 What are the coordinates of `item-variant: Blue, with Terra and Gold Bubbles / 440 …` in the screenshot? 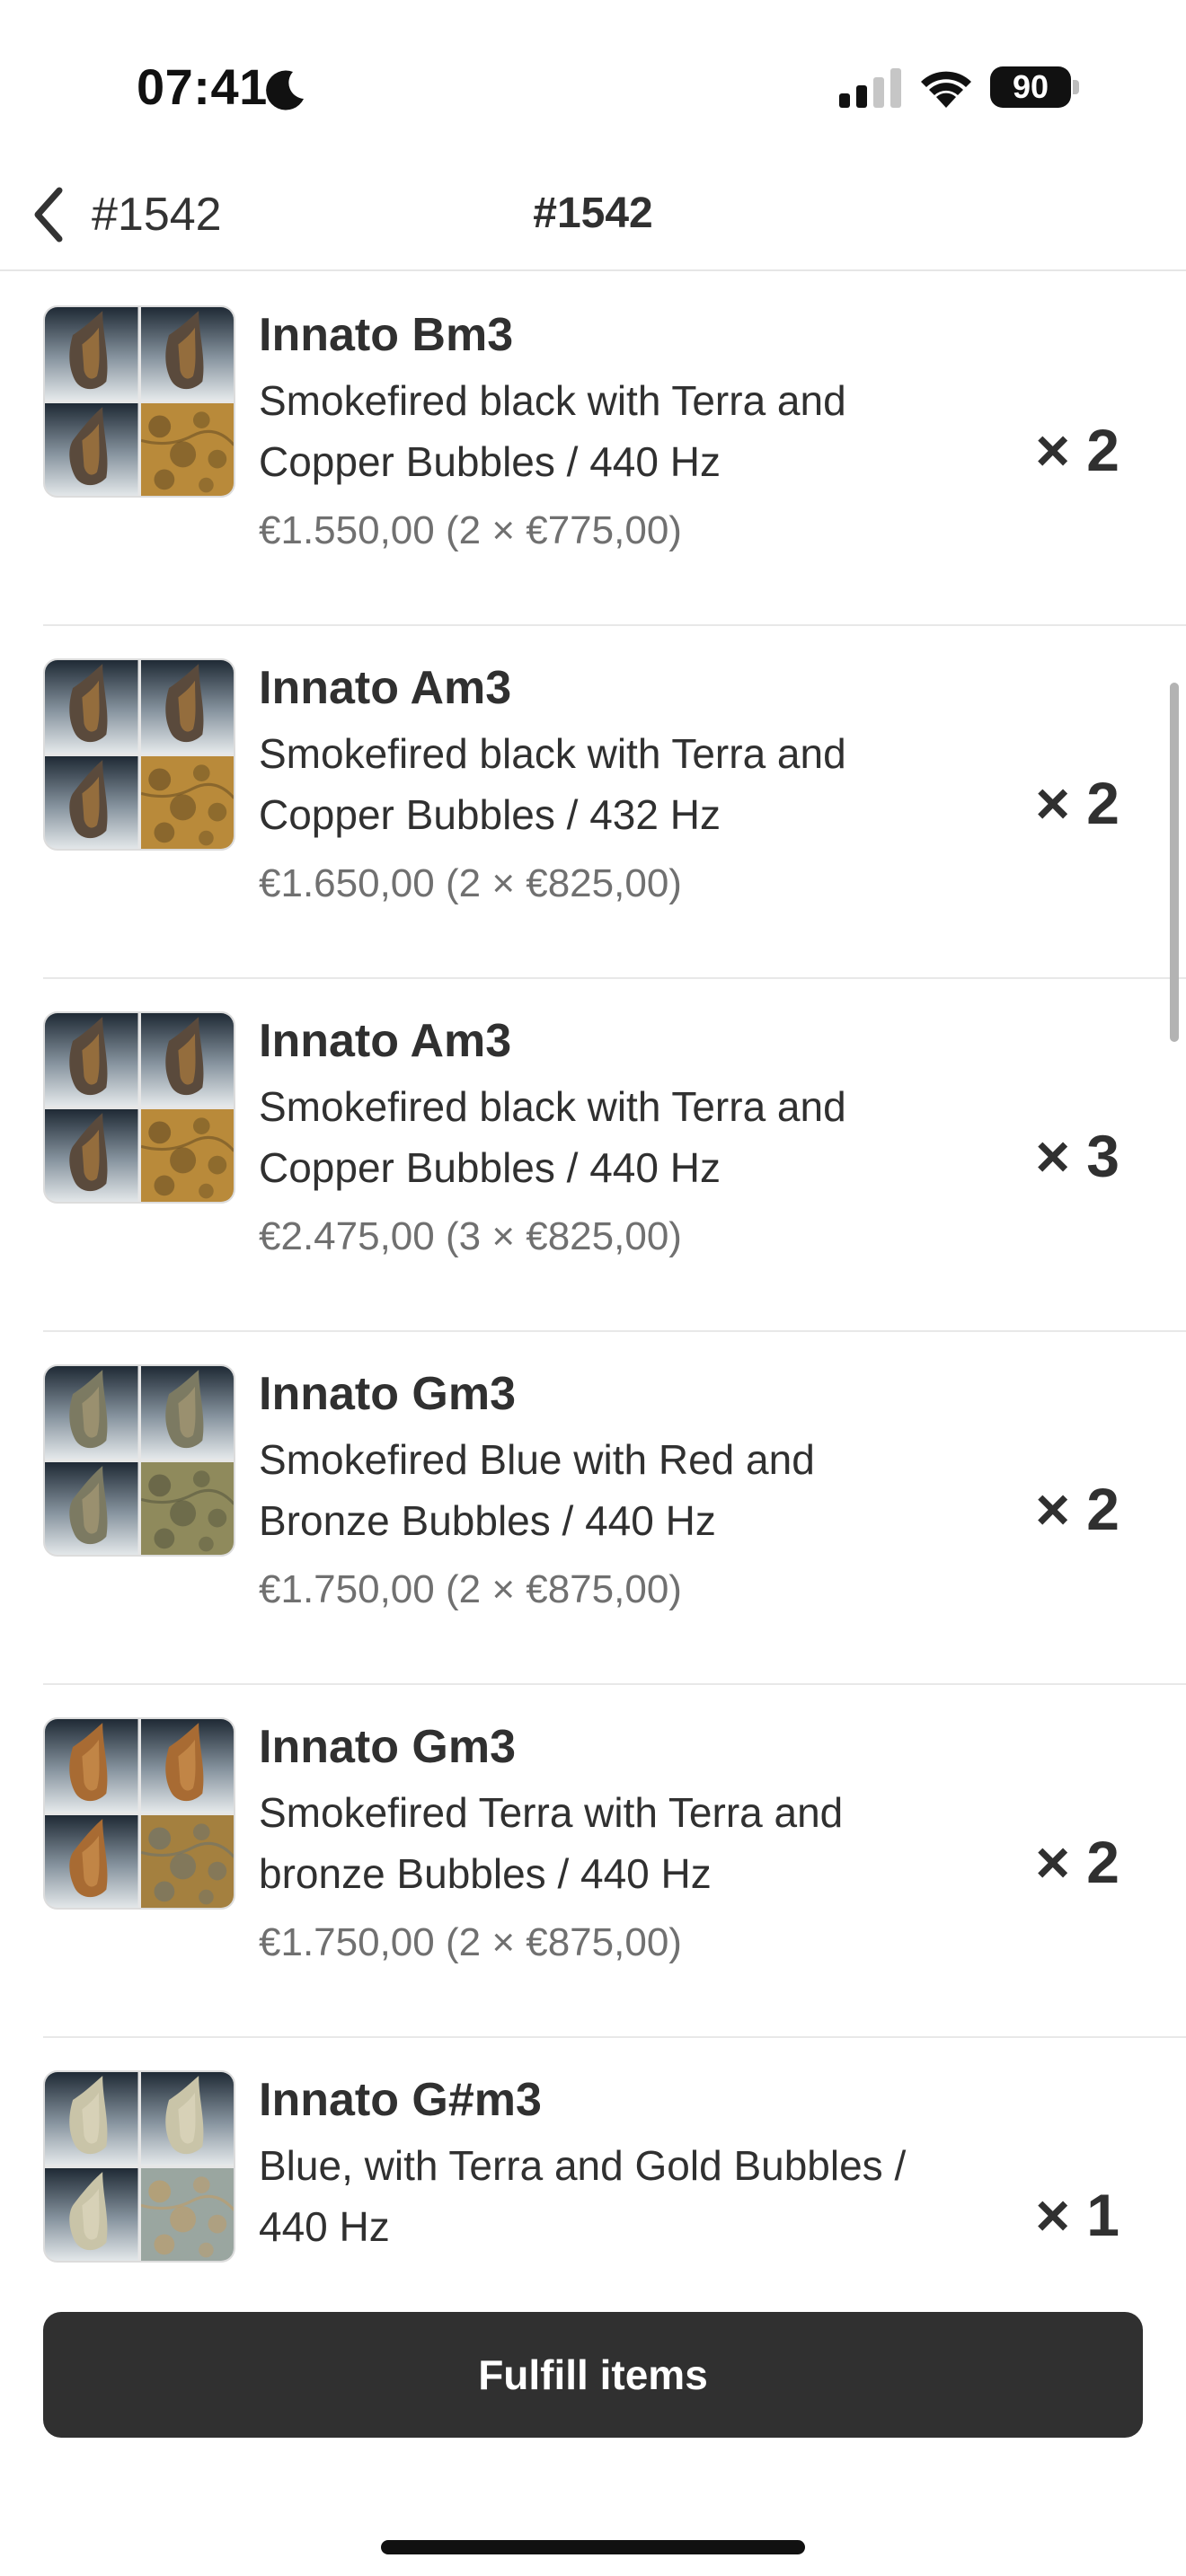 It's located at (654, 2196).